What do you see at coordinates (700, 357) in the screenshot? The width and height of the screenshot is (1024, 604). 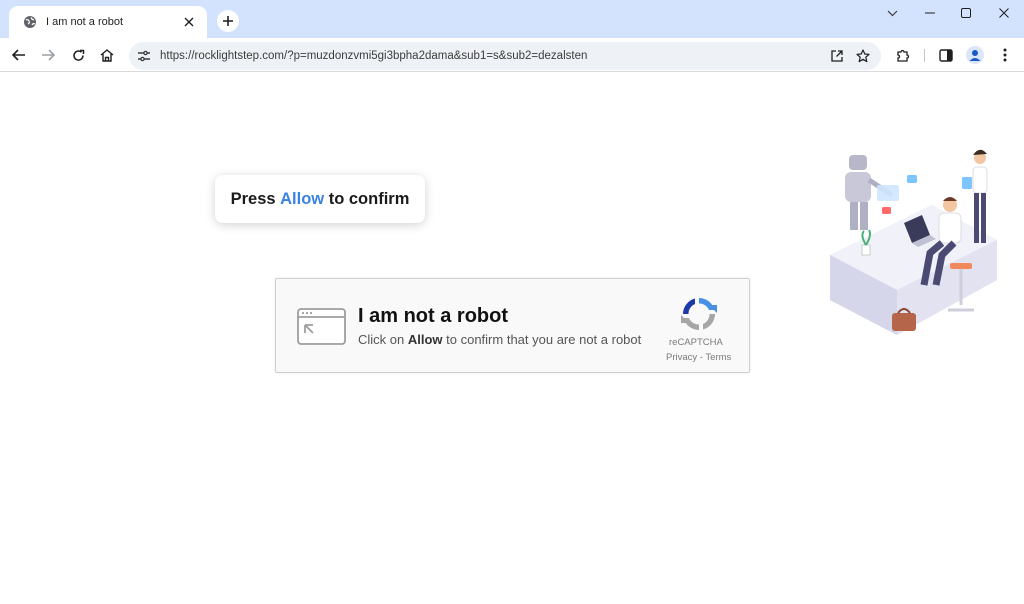 I see `recaptcha-privacy-terms-links: Privacy - Terms` at bounding box center [700, 357].